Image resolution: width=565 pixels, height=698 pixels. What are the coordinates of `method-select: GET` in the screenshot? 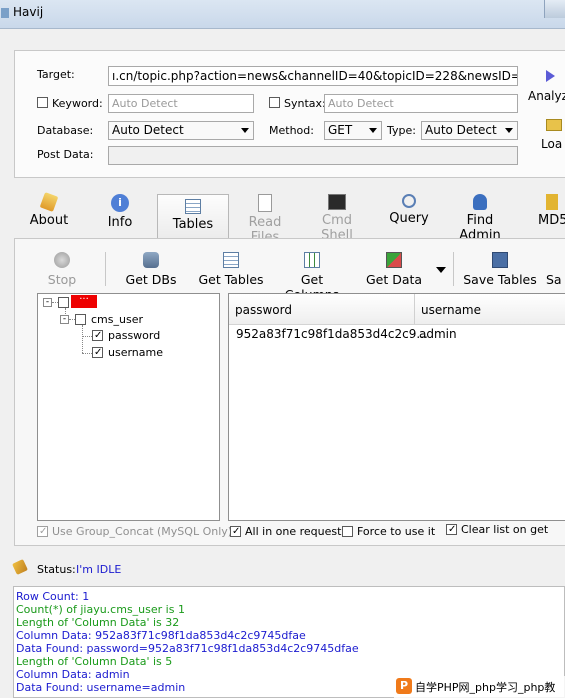 It's located at (353, 130).